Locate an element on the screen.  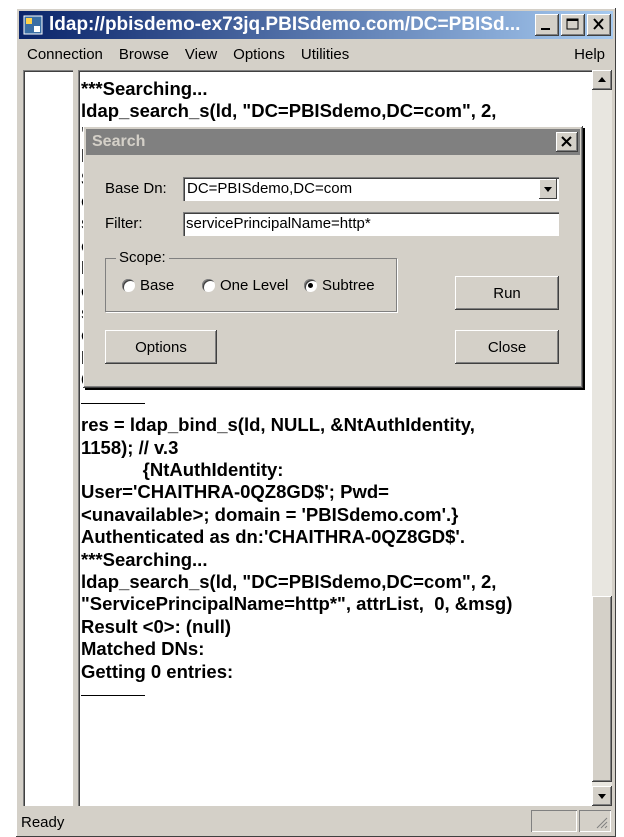
scope-group: Scope: Base One Level Subtree is located at coordinates (251, 280).